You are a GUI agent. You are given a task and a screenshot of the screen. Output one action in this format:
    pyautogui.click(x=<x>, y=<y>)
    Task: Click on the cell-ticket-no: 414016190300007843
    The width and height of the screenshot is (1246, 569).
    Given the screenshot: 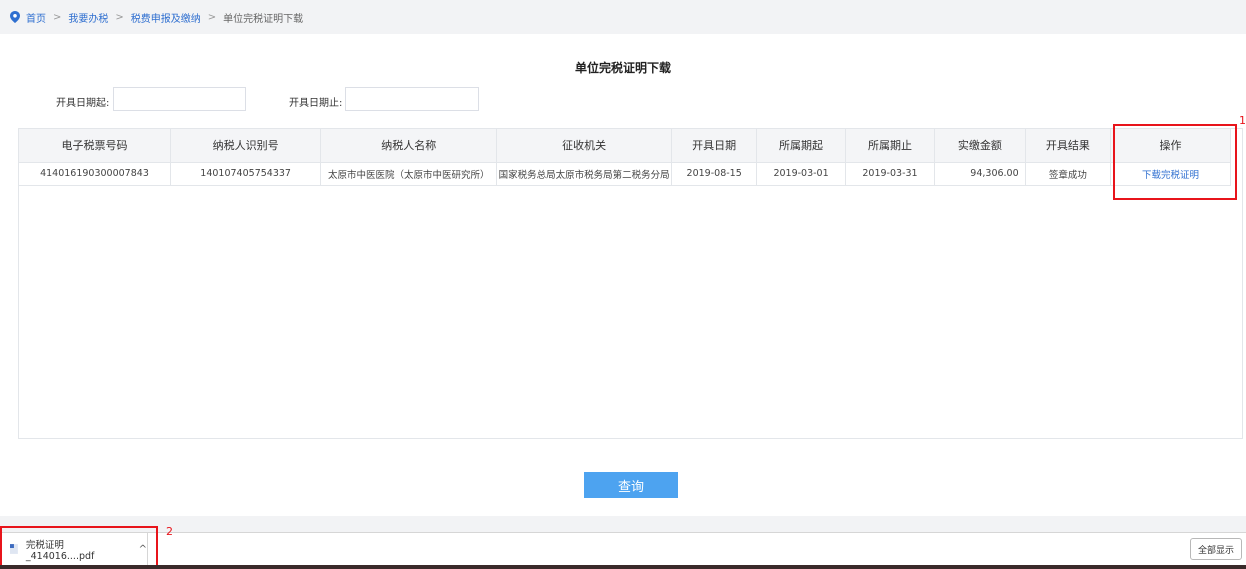 What is the action you would take?
    pyautogui.click(x=95, y=174)
    